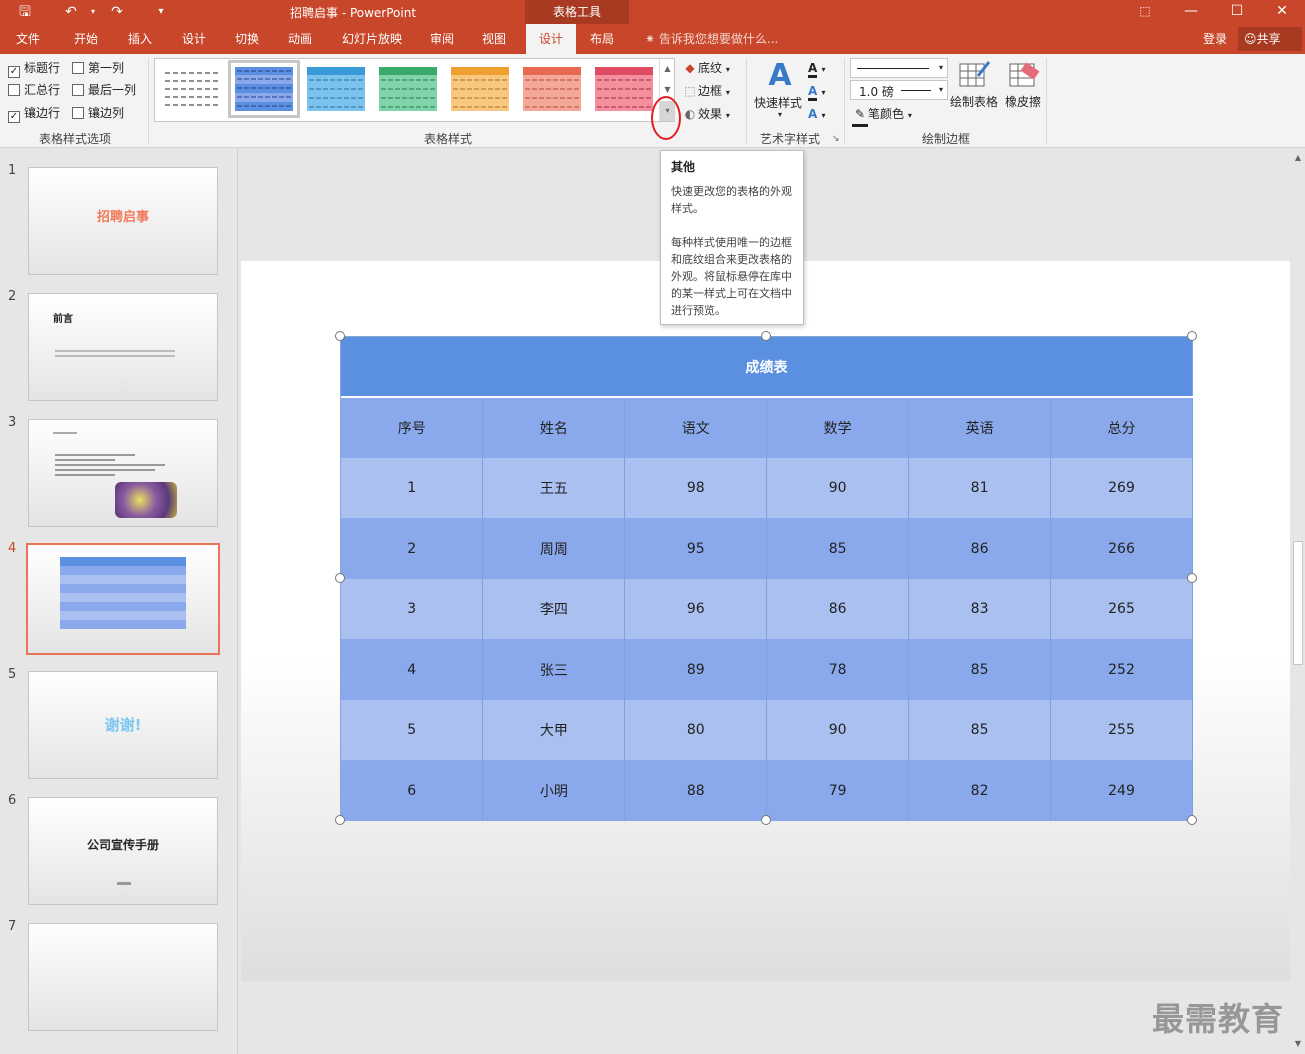 This screenshot has width=1305, height=1054. What do you see at coordinates (412, 730) in the screenshot?
I see `table-cell: 5` at bounding box center [412, 730].